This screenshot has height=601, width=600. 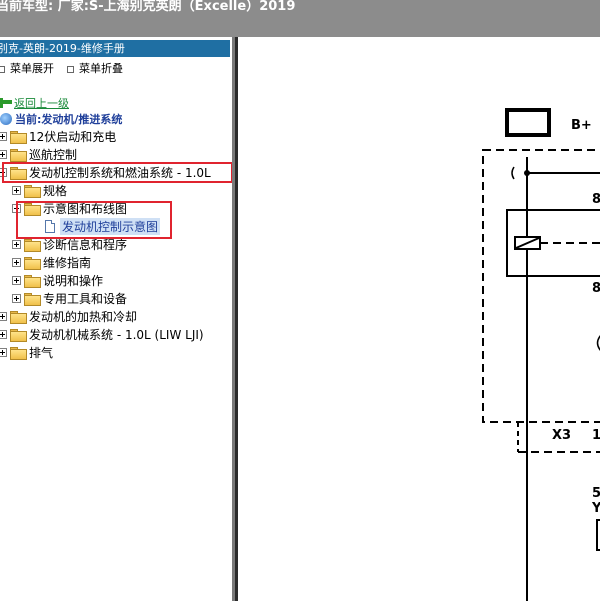 What do you see at coordinates (596, 199) in the screenshot?
I see `pin-label-top: 8` at bounding box center [596, 199].